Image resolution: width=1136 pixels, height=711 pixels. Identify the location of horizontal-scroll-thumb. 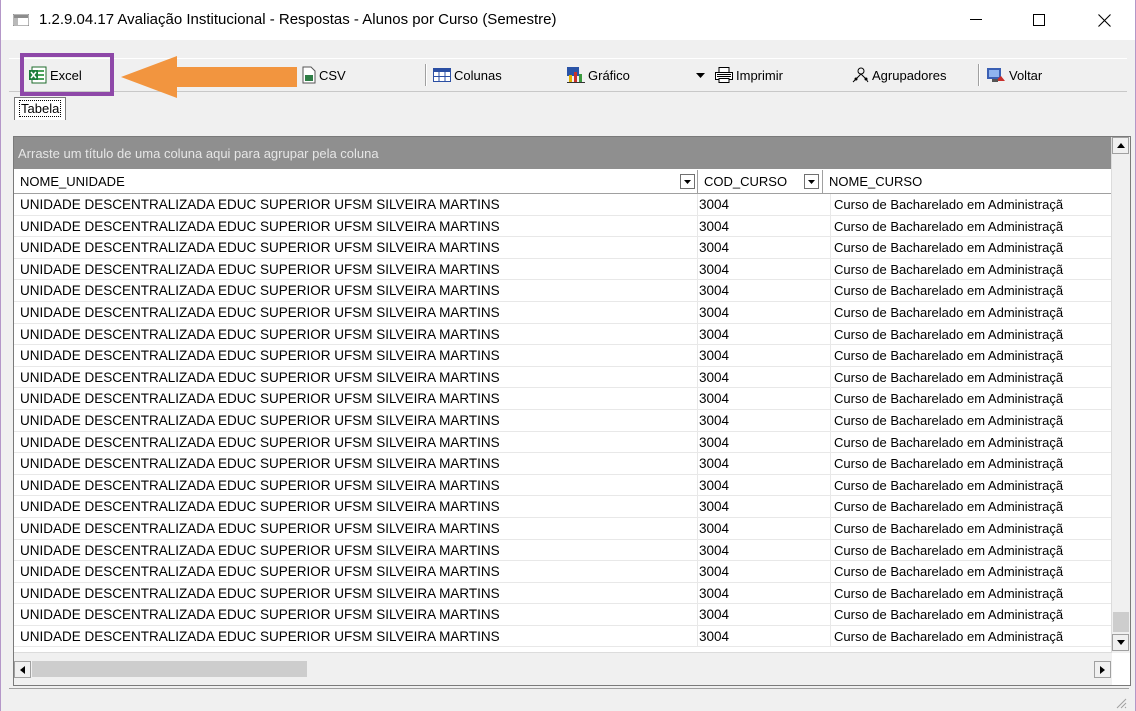
(169, 669).